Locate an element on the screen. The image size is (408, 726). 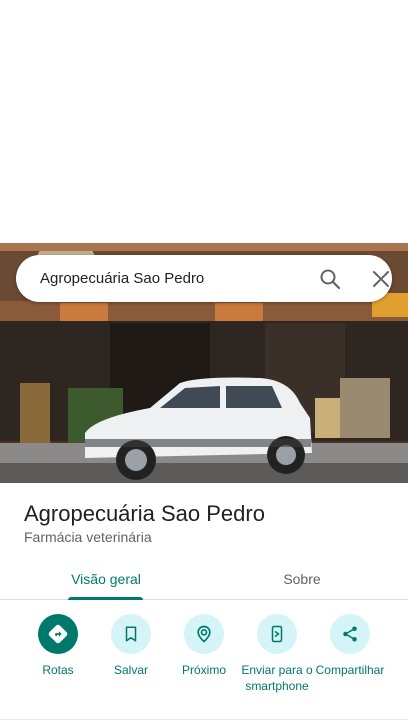
send-to-phone-button: Enviar para o smartphone is located at coordinates (277, 654).